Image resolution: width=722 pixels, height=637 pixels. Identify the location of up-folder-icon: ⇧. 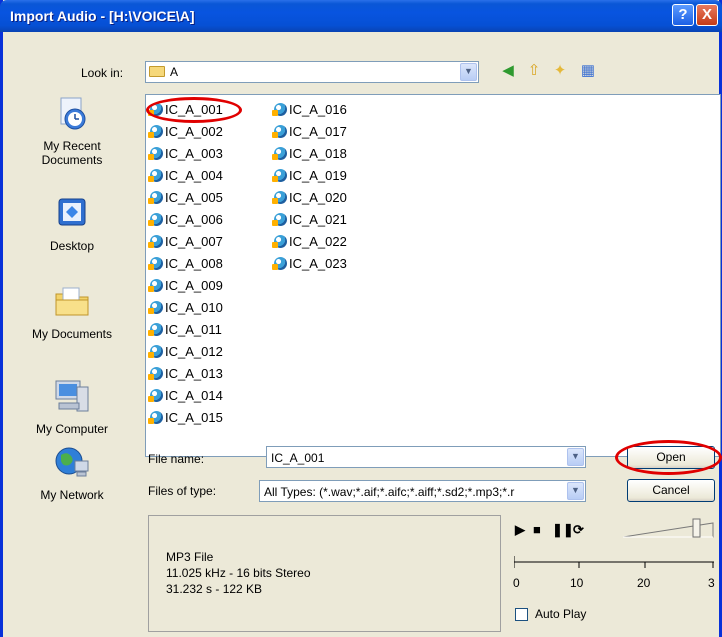
(534, 71).